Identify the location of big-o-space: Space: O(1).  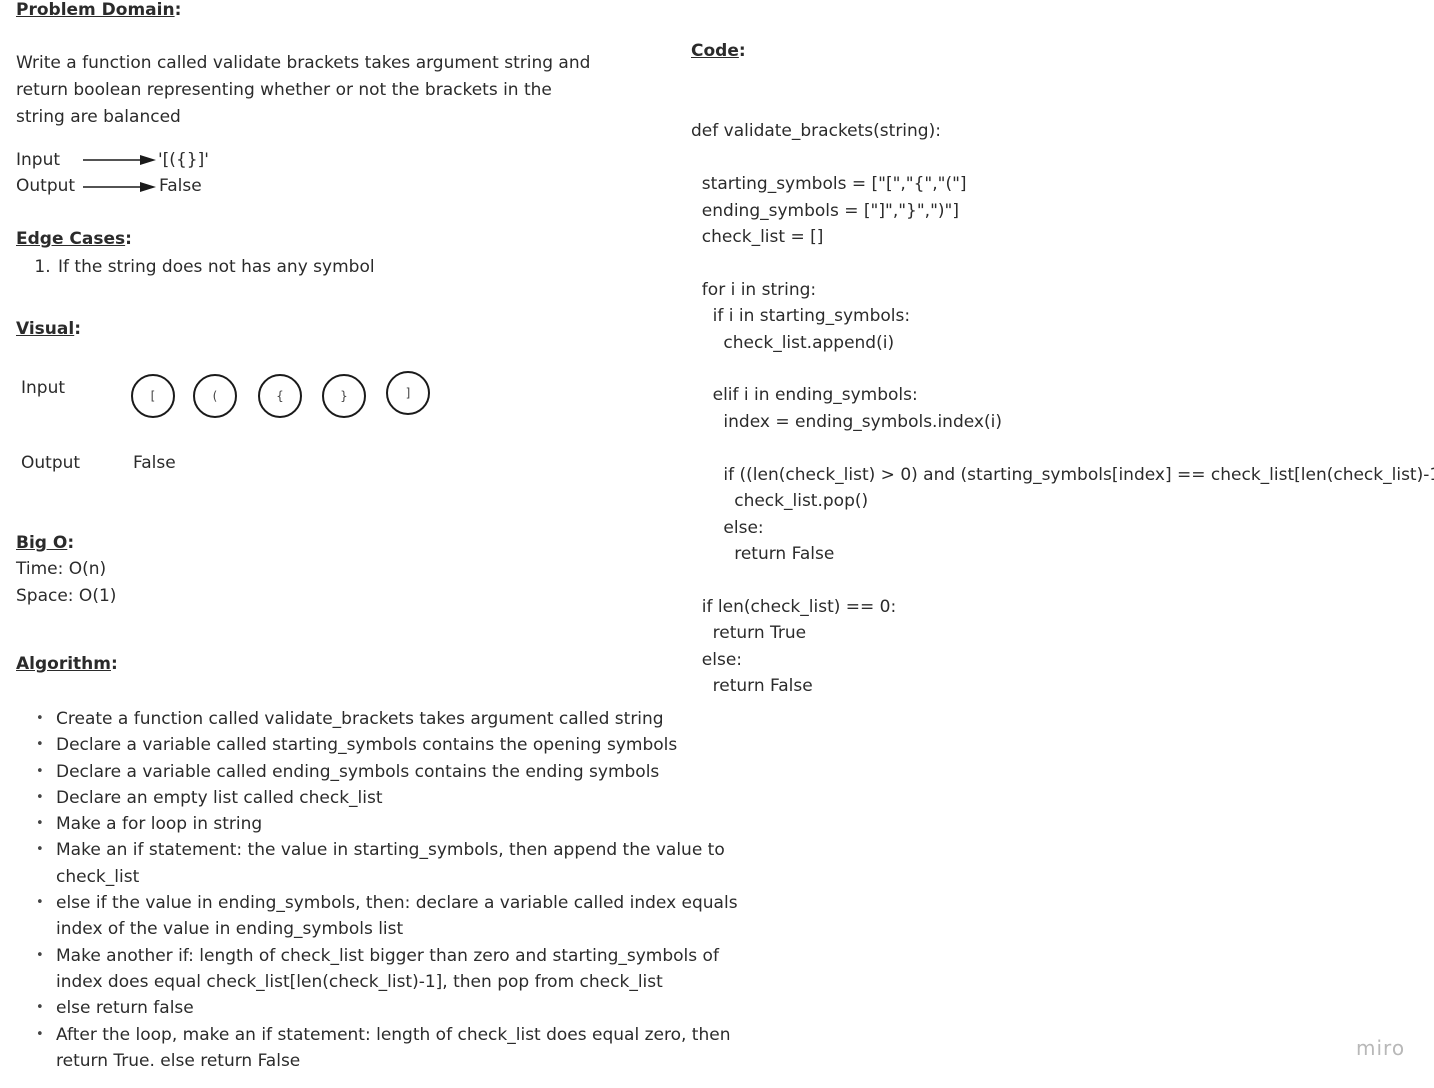
(66, 596).